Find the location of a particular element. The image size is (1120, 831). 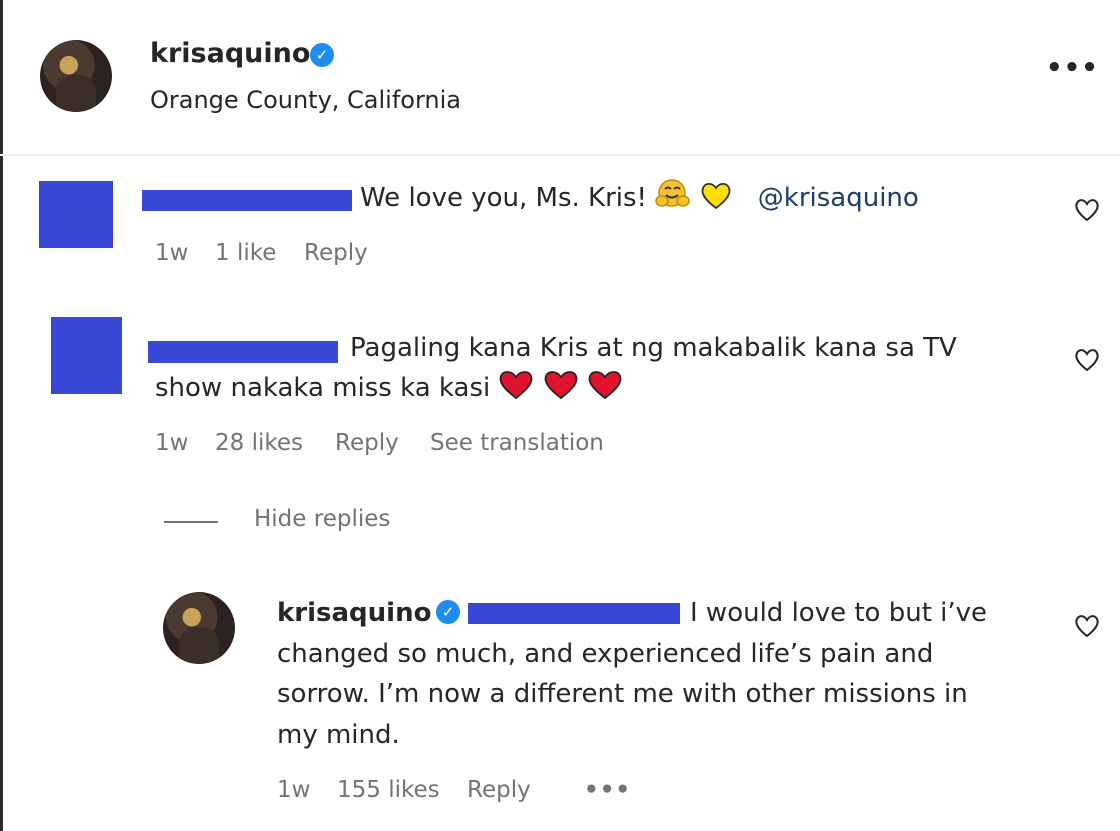

reply-more-button: ••• is located at coordinates (607, 790).